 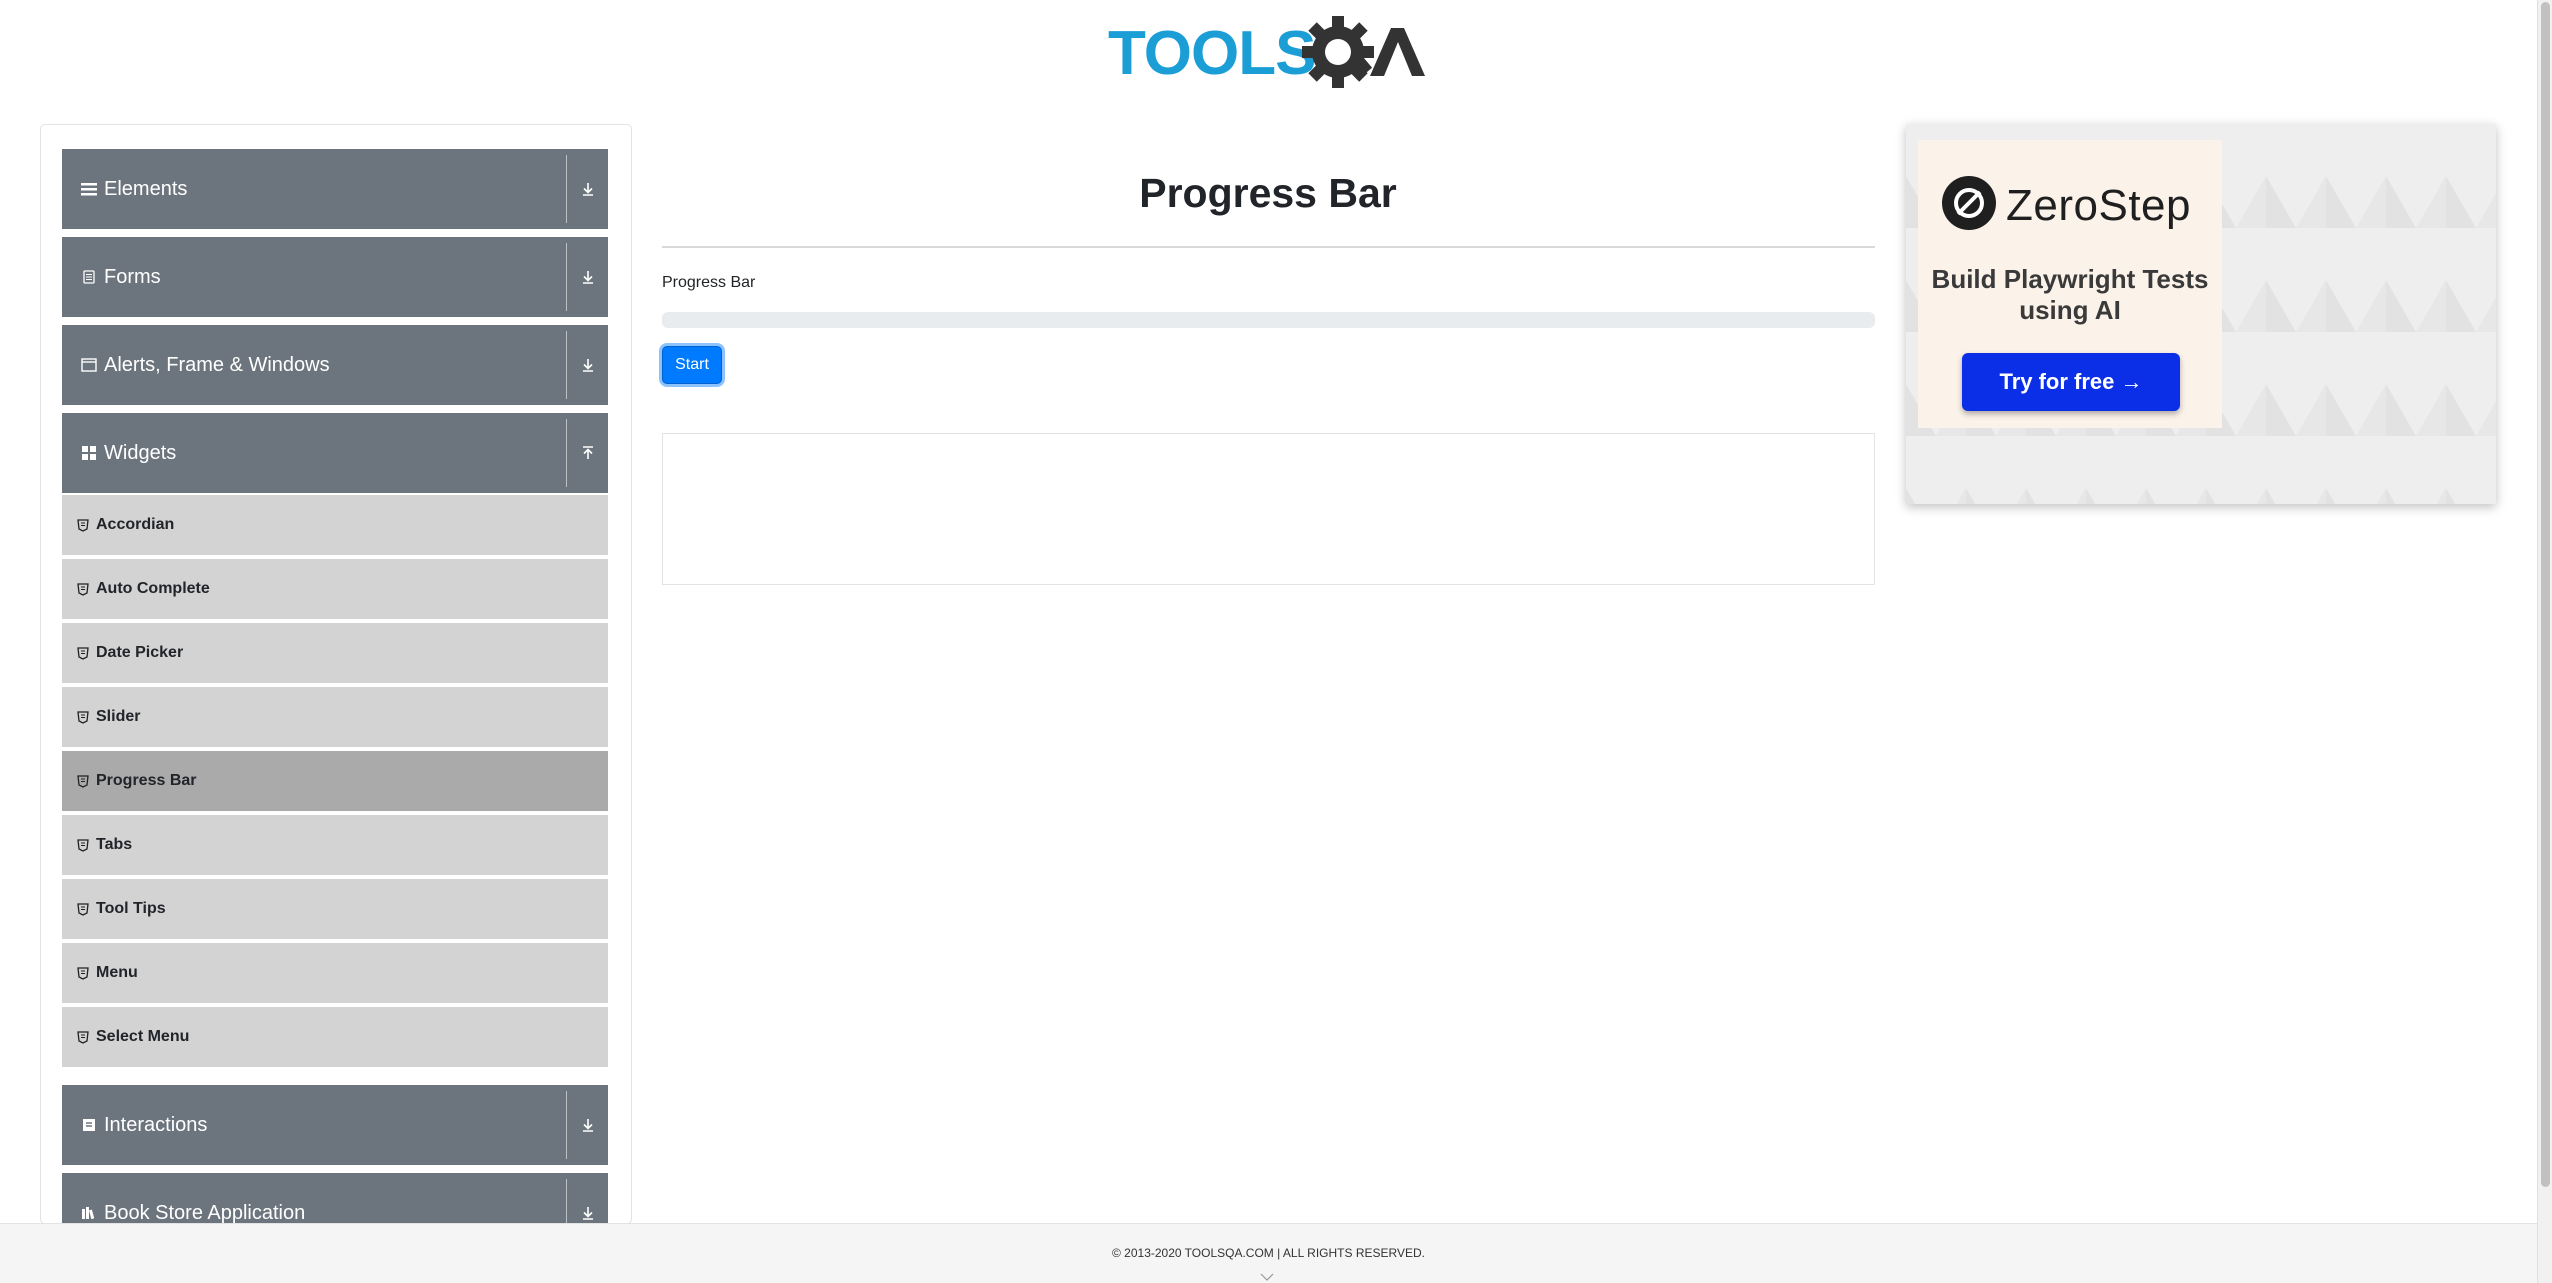 What do you see at coordinates (2070, 294) in the screenshot?
I see `ad-headline: Build Playwright Tests using AI` at bounding box center [2070, 294].